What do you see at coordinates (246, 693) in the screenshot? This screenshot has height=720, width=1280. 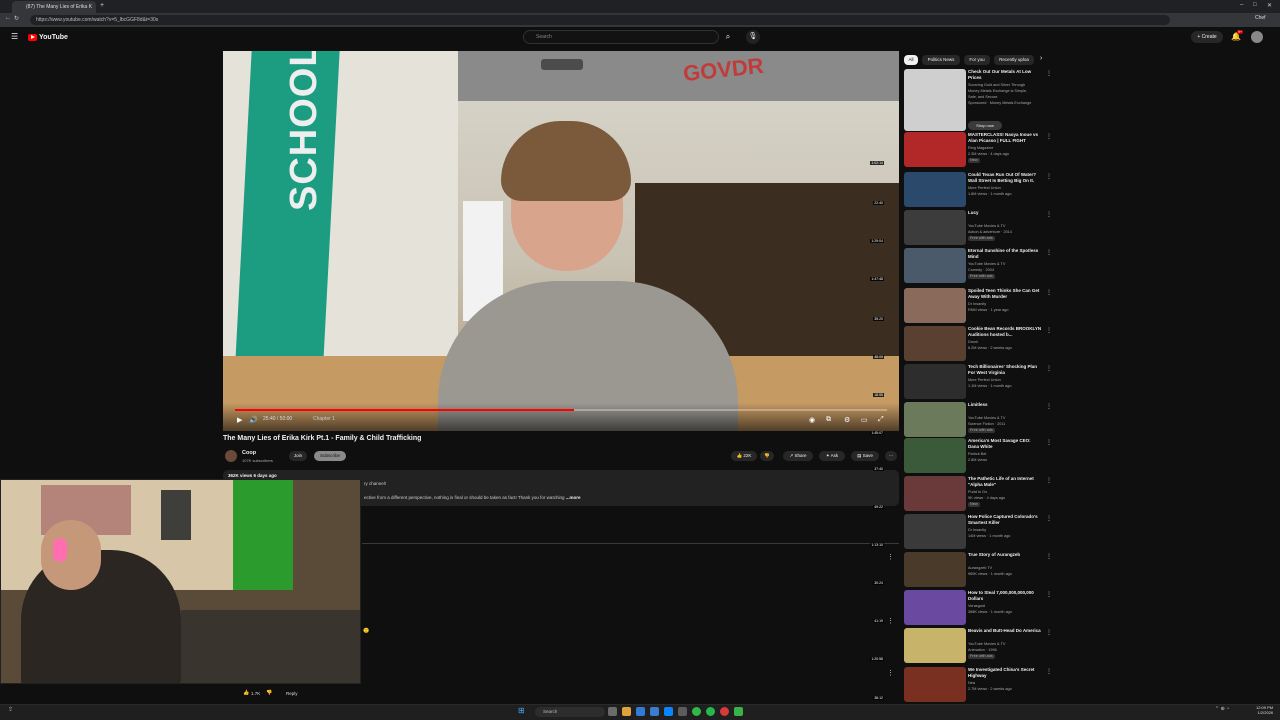 I see `comment-like-icon: 👍` at bounding box center [246, 693].